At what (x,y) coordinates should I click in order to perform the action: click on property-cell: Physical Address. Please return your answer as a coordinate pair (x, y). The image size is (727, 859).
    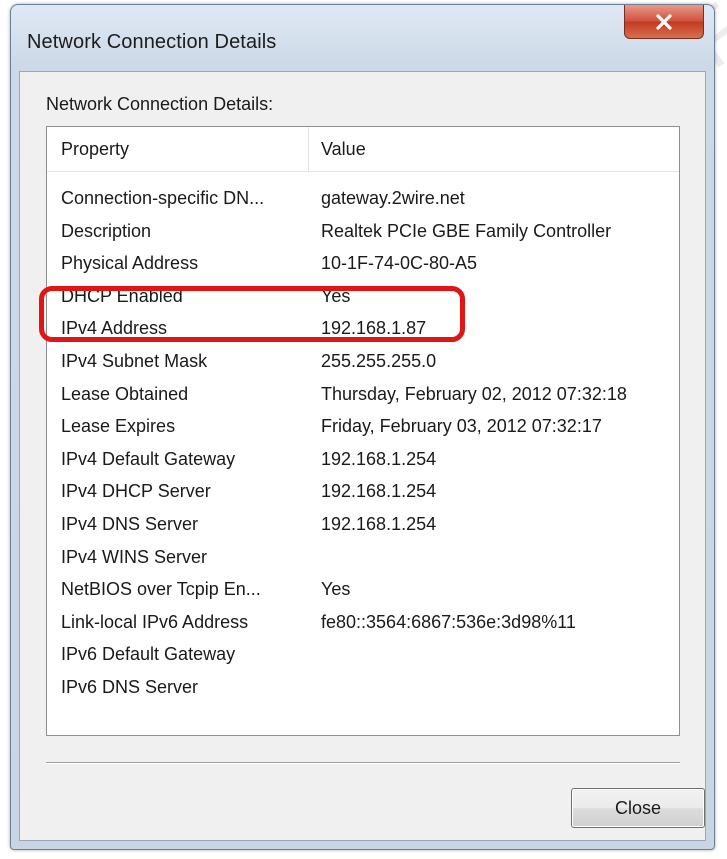
    Looking at the image, I should click on (130, 263).